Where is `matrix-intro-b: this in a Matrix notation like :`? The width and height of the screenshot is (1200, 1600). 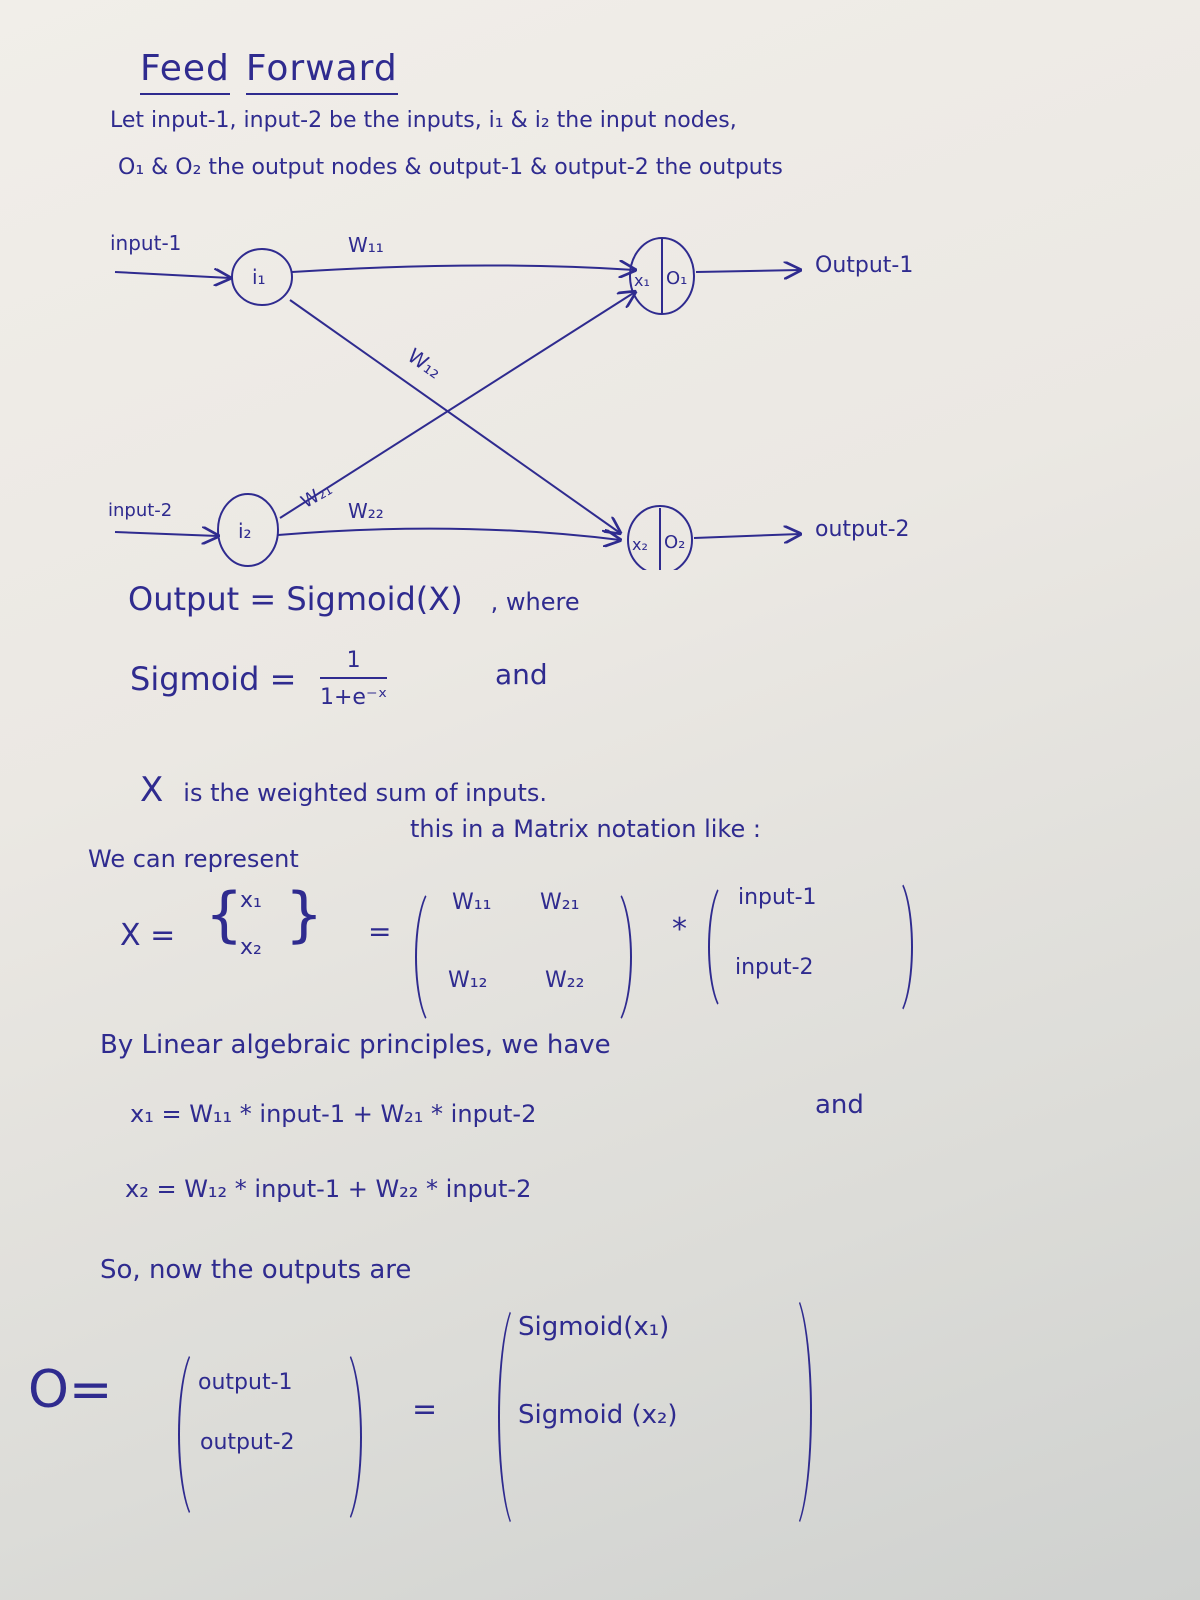
matrix-intro-b: this in a Matrix notation like : is located at coordinates (585, 829).